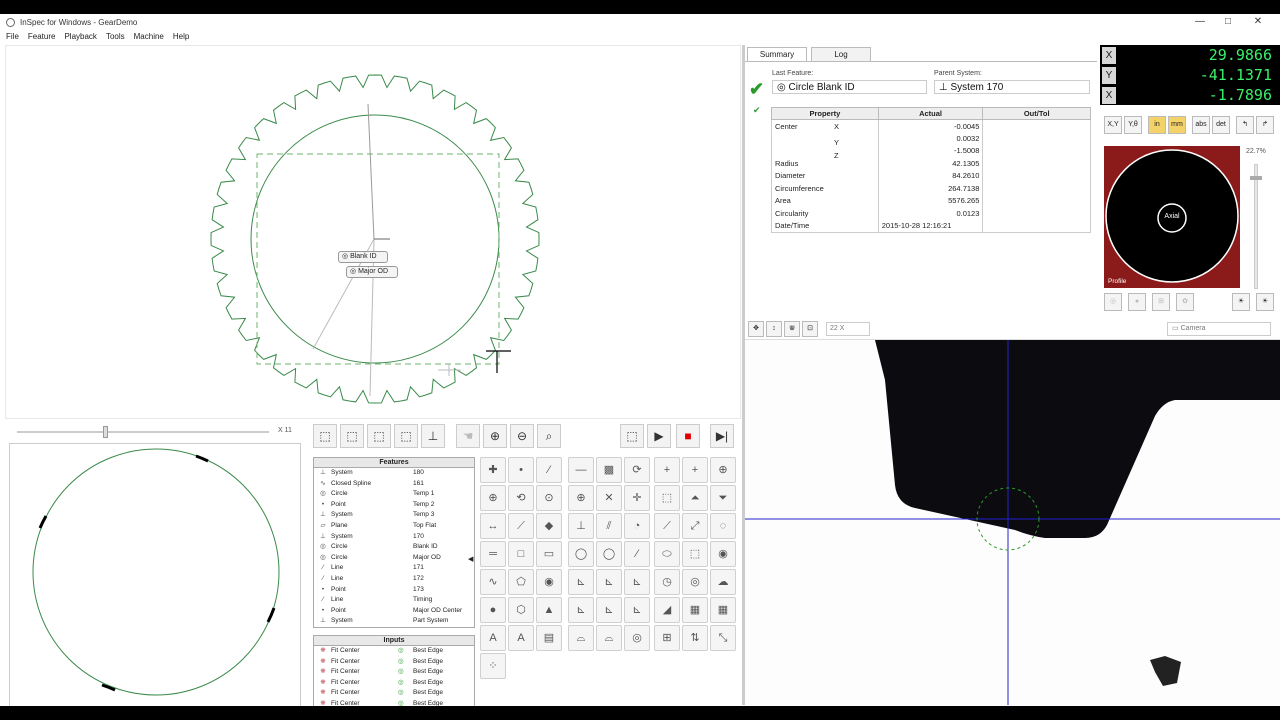 Image resolution: width=1280 pixels, height=720 pixels. What do you see at coordinates (394, 494) in the screenshot?
I see `list-item: ◎ Circle Temp 1` at bounding box center [394, 494].